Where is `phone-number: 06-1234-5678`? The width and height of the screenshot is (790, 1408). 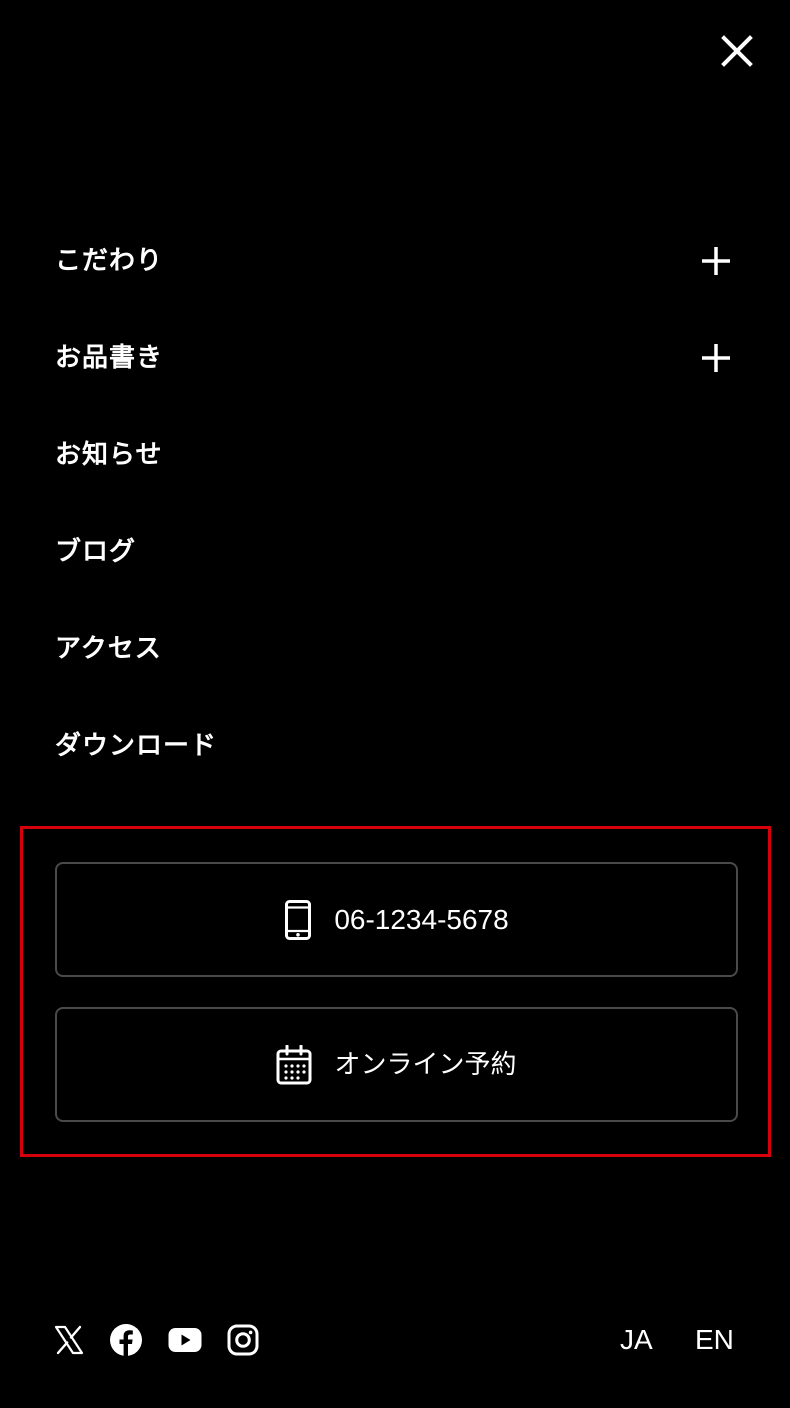
phone-number: 06-1234-5678 is located at coordinates (421, 919).